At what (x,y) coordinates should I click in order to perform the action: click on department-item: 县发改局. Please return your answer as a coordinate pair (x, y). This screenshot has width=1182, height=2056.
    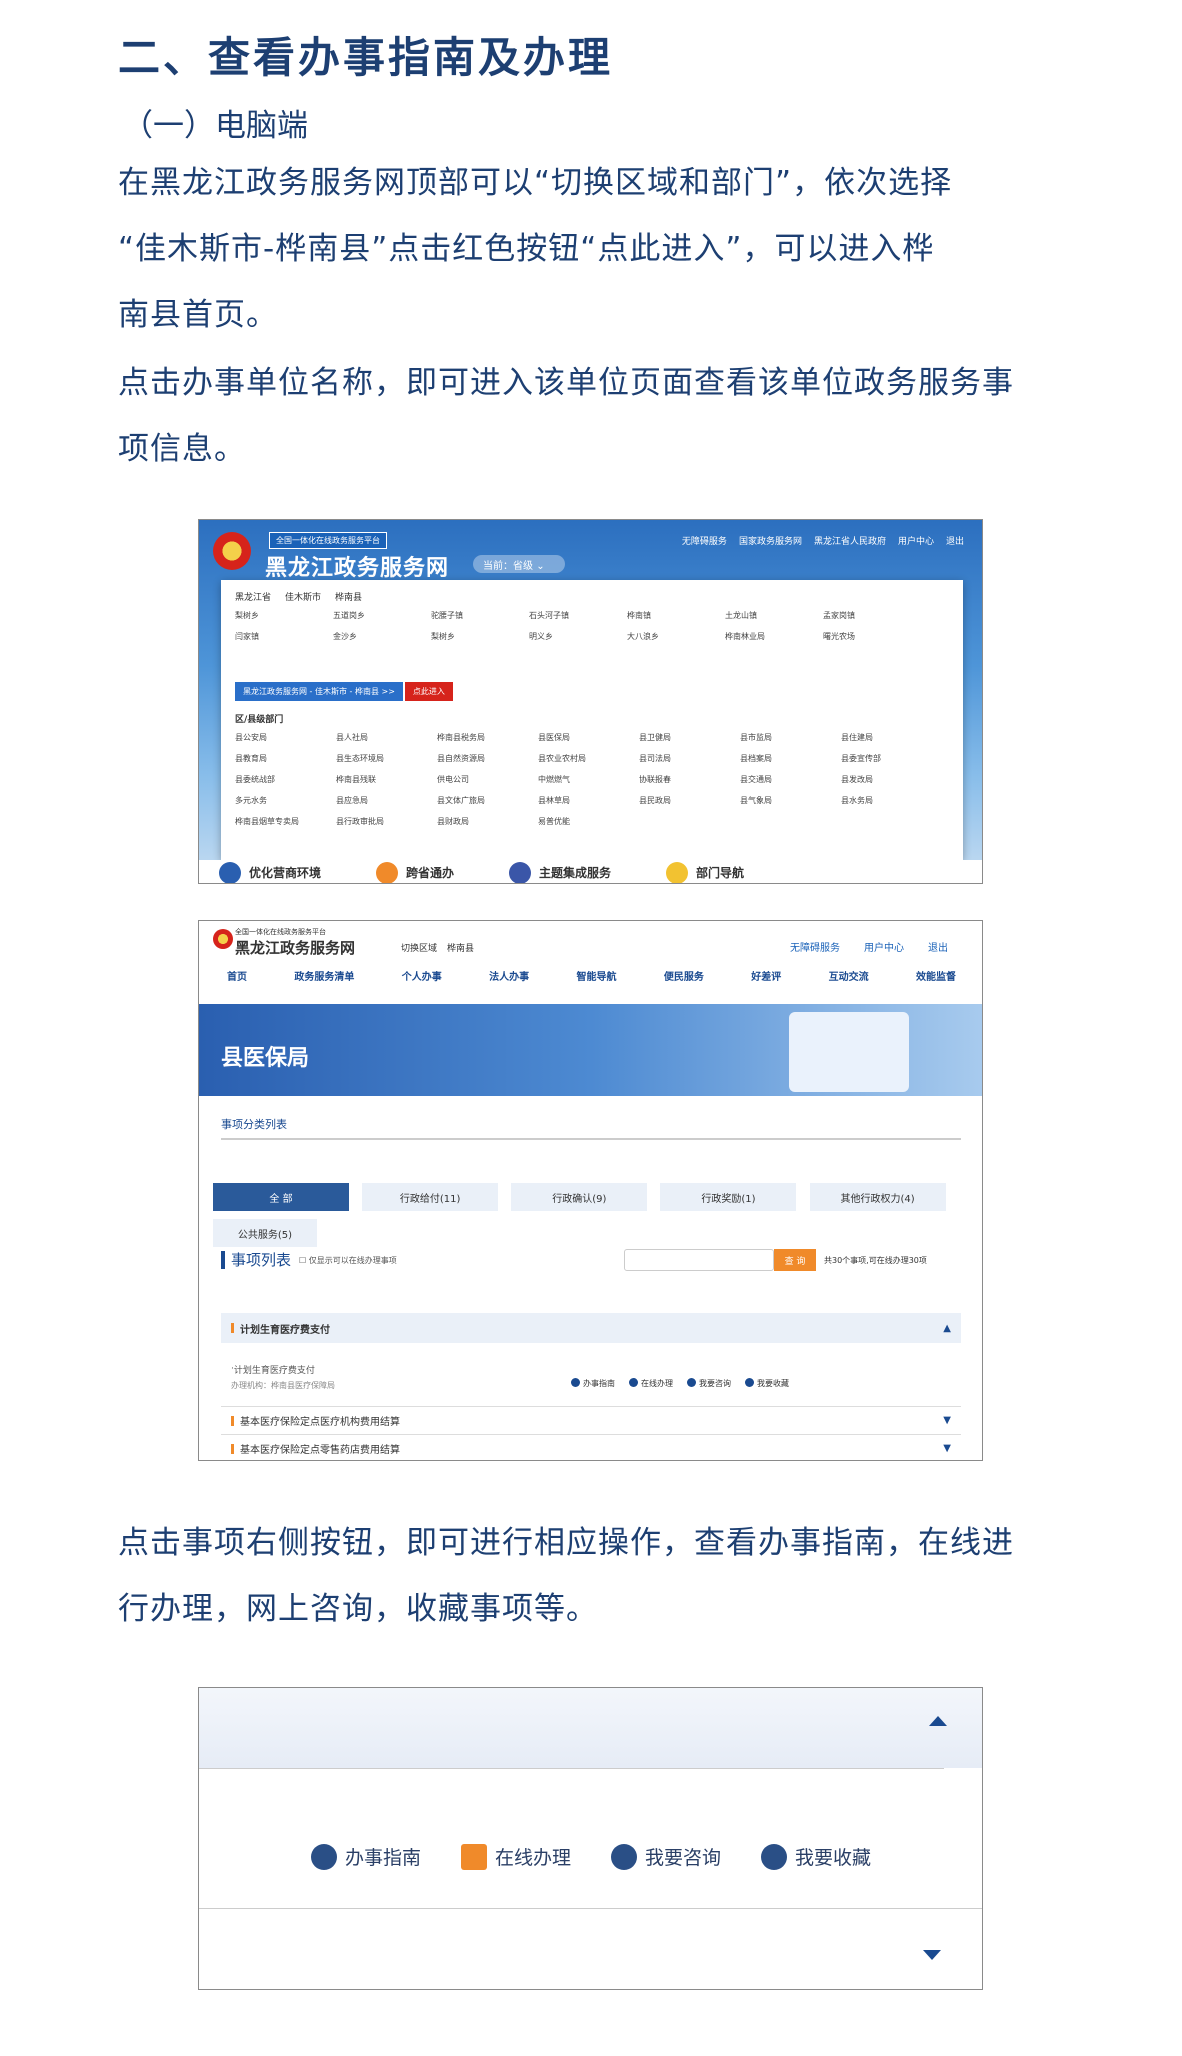
    Looking at the image, I should click on (891, 779).